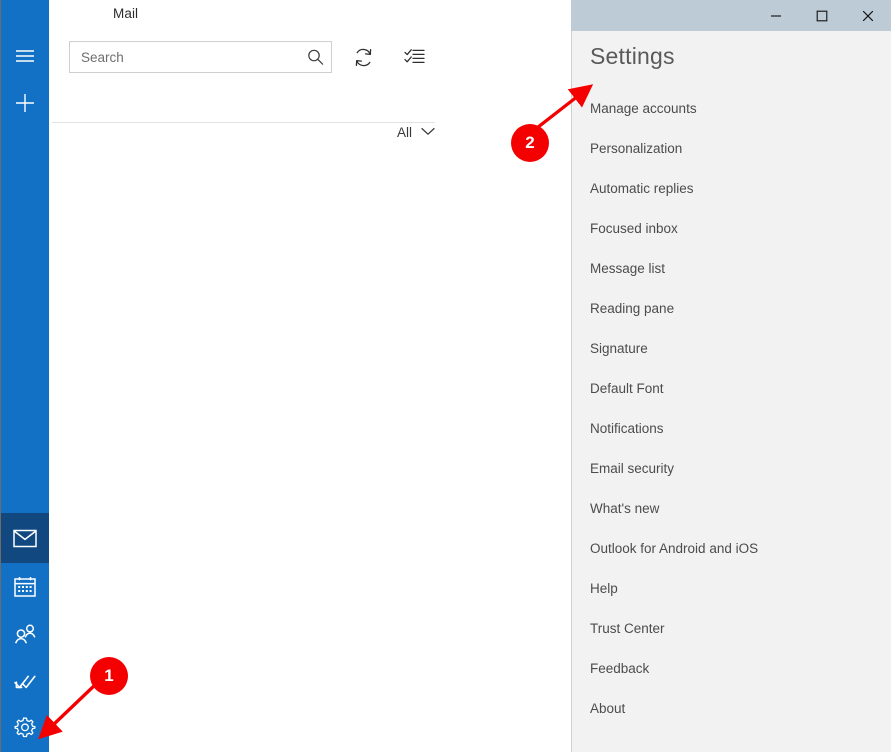 Image resolution: width=891 pixels, height=752 pixels. I want to click on filter-dropdown: All, so click(416, 132).